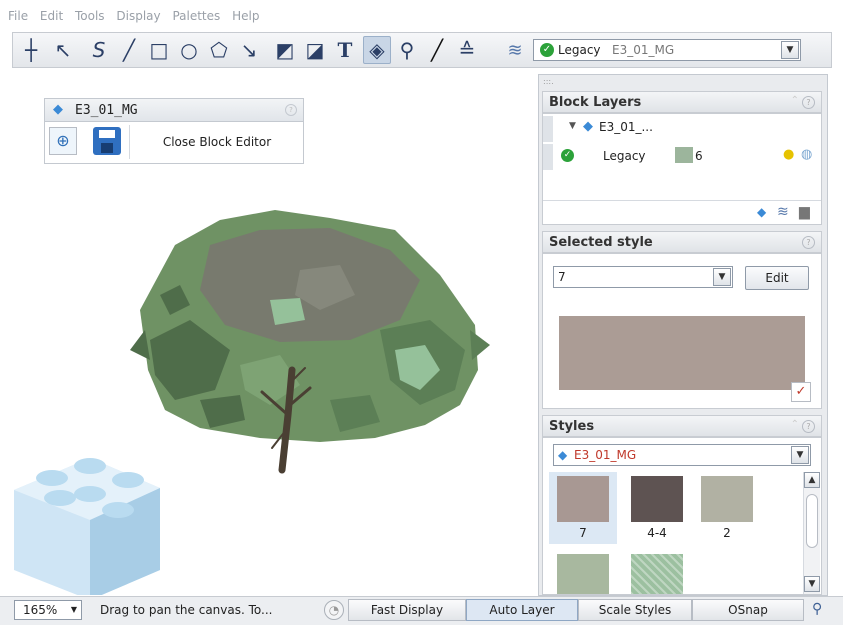  Describe the element at coordinates (245, 16) in the screenshot. I see `menu-help: Help` at that location.